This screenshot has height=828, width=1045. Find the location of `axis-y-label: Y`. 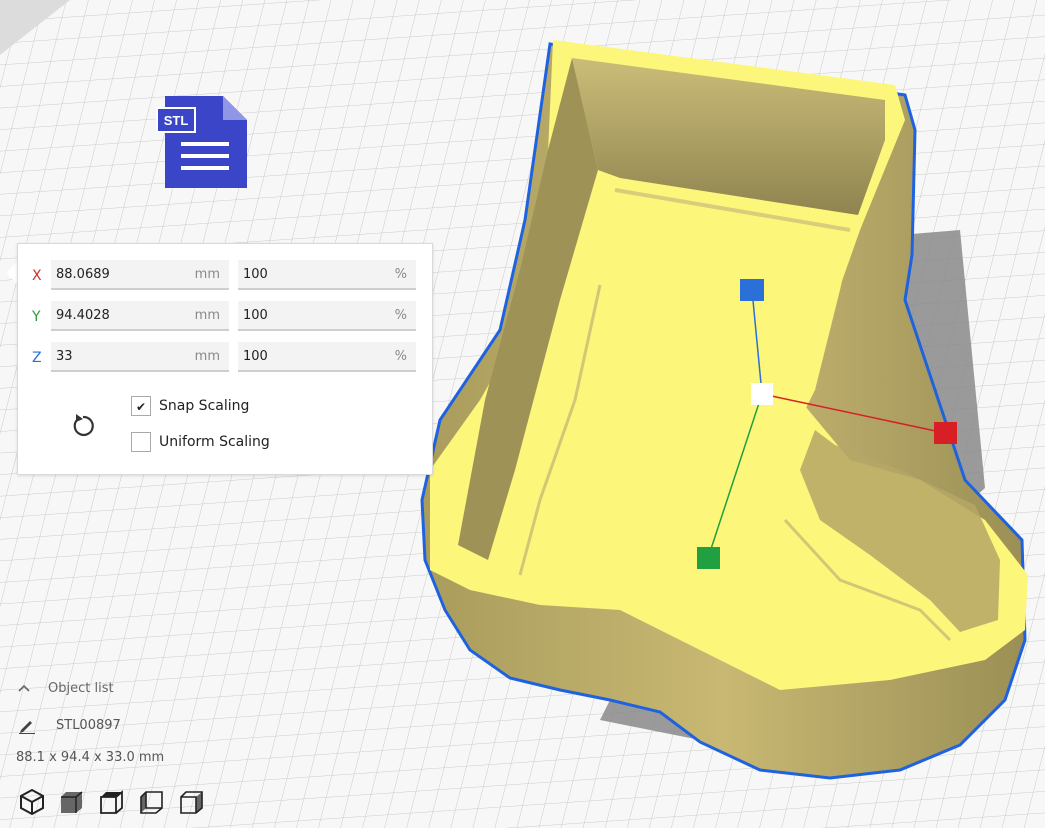

axis-y-label: Y is located at coordinates (36, 317).